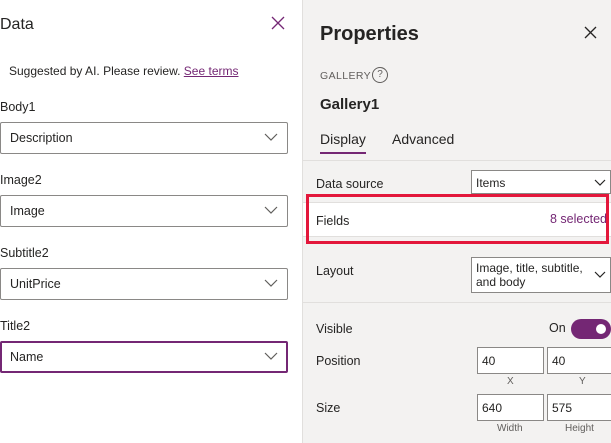  Describe the element at coordinates (15, 326) in the screenshot. I see `field-label-title2: Title2` at that location.